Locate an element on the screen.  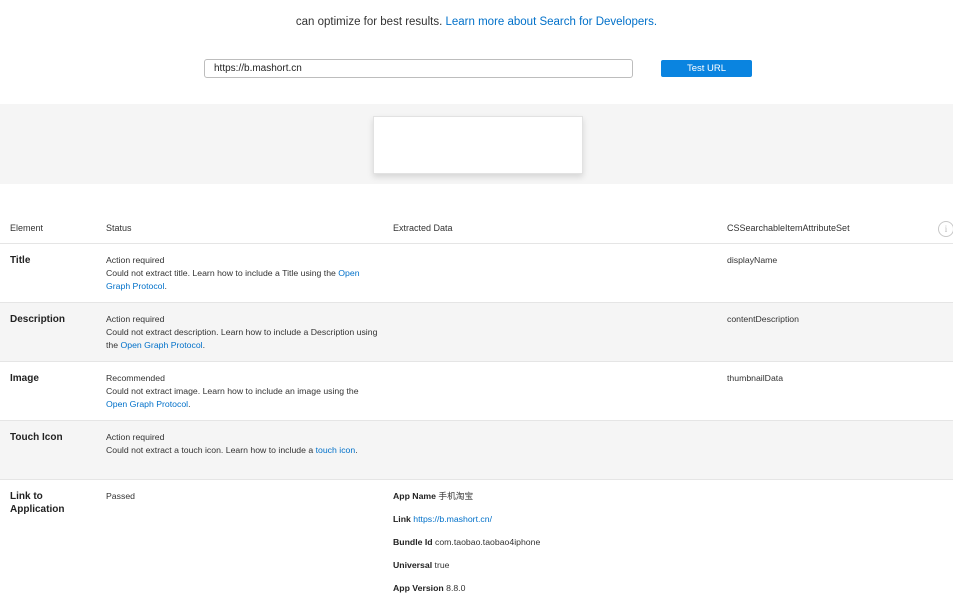
app-name-value: 手机淘宝 is located at coordinates (456, 496).